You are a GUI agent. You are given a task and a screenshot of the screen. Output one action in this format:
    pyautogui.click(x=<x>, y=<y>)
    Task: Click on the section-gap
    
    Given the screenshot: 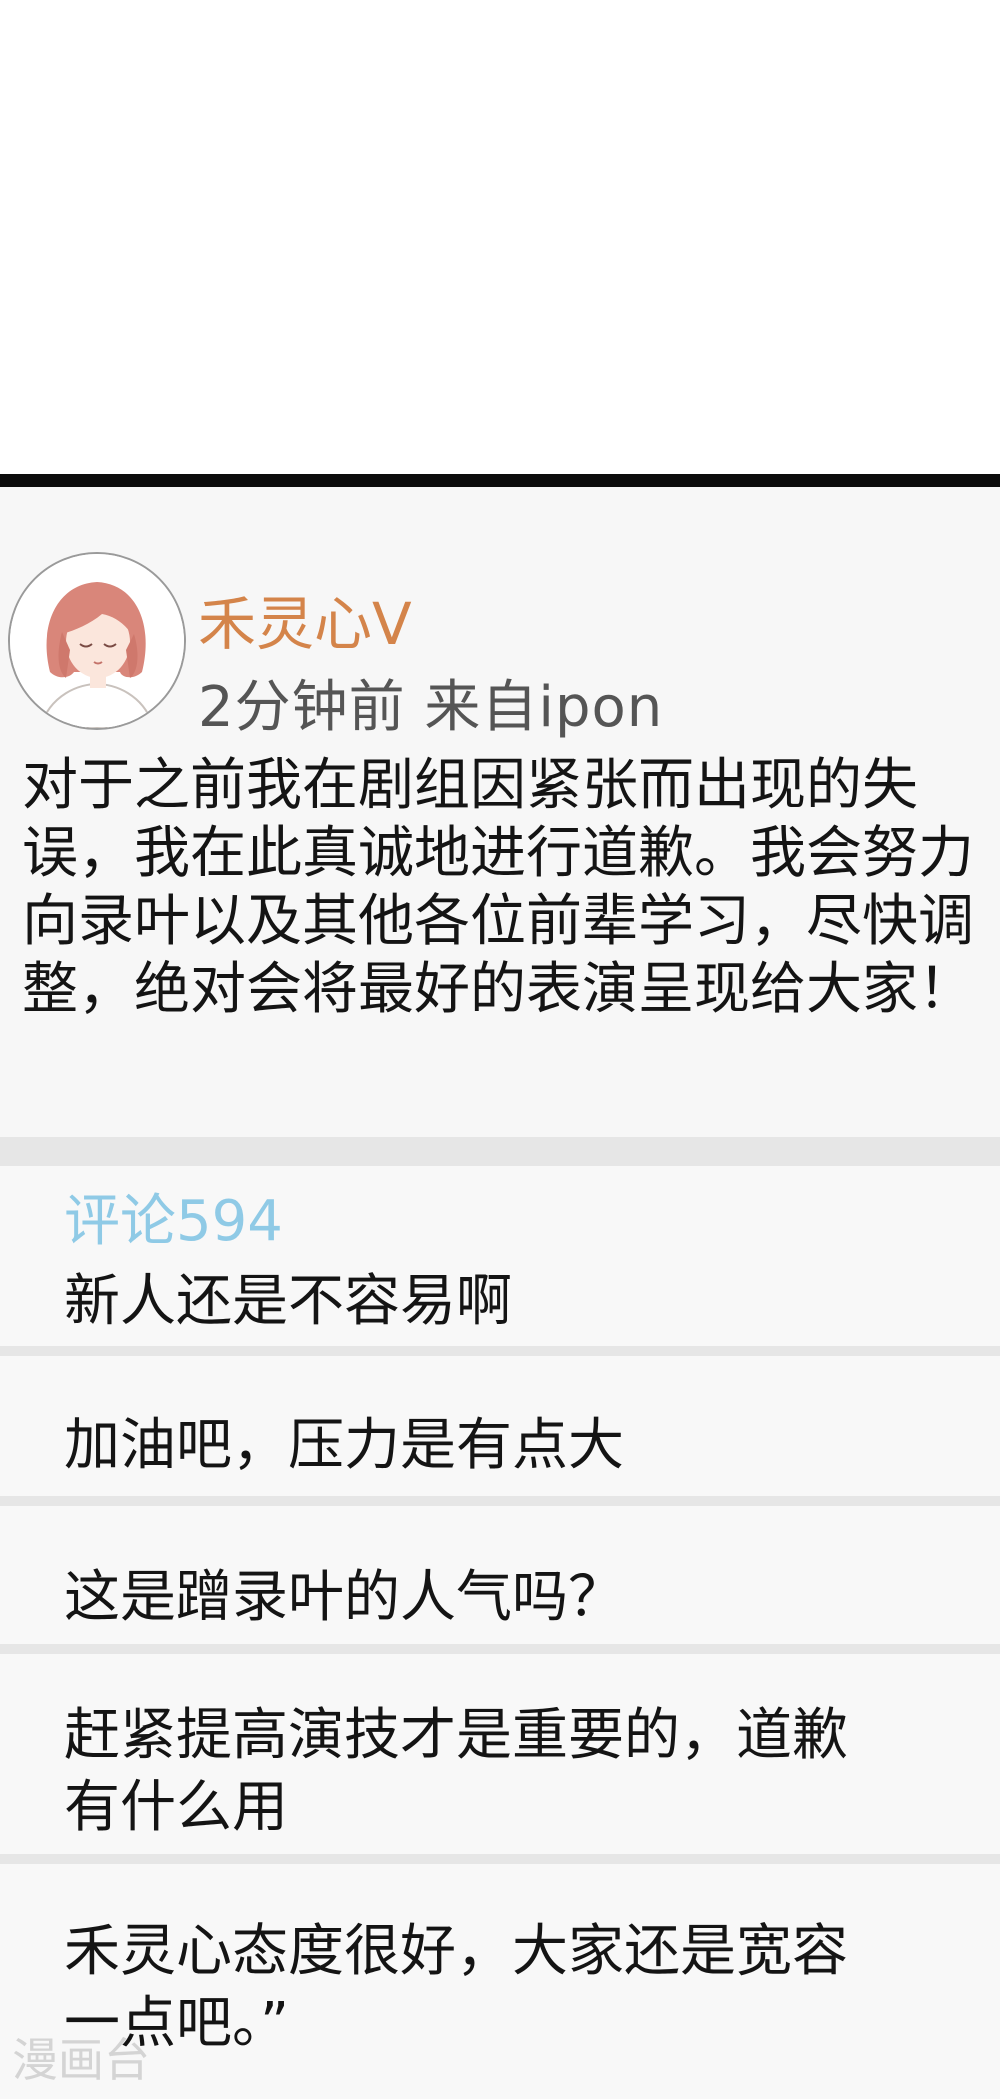 What is the action you would take?
    pyautogui.click(x=500, y=1151)
    